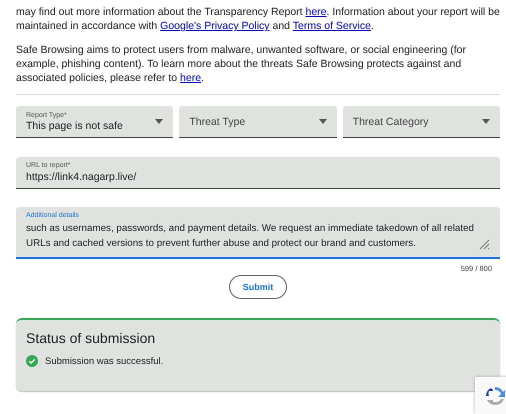  Describe the element at coordinates (258, 19) in the screenshot. I see `paragraph: may find out more information about the Transparency Report here. Information about your report will be maintained in accordance with Google's Privacy Policy and Terms of Service.` at that location.